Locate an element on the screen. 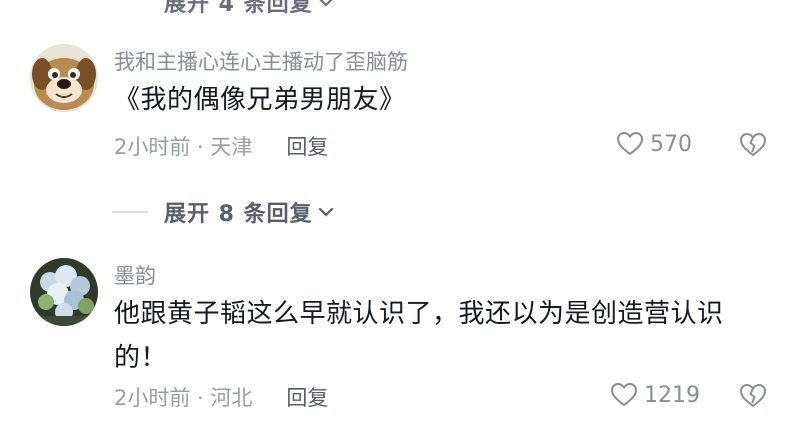  expand-replies-button: 展开 8 条回复 is located at coordinates (223, 212).